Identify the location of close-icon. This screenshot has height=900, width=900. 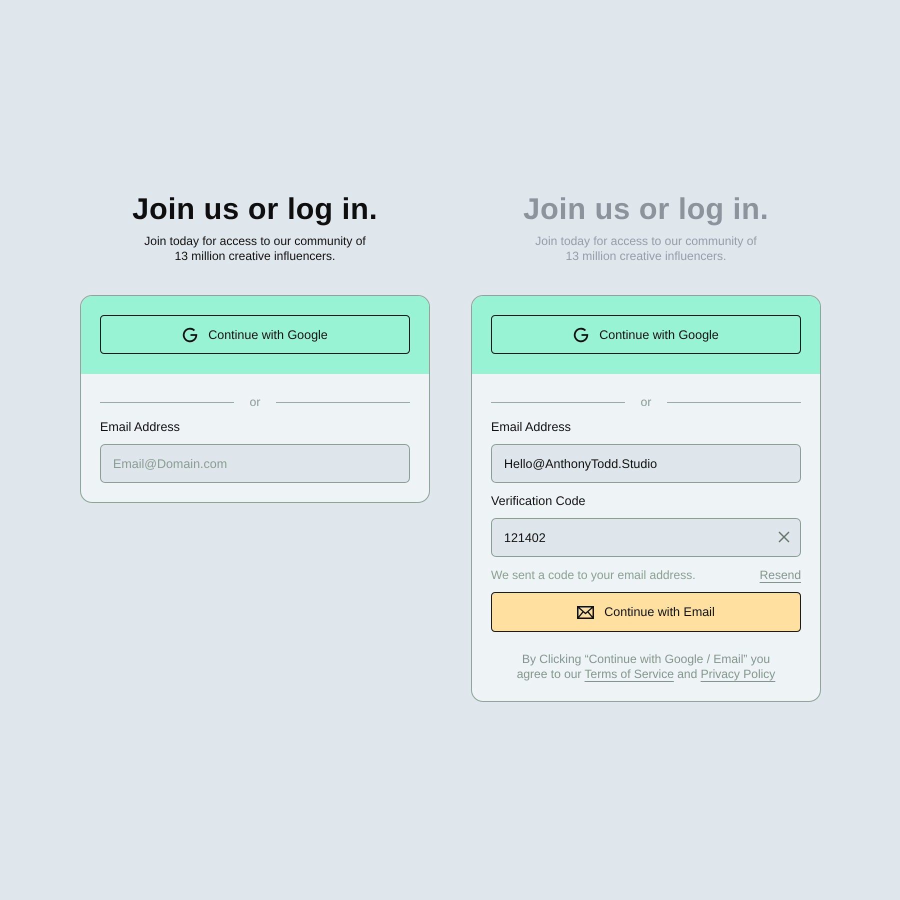
(784, 537).